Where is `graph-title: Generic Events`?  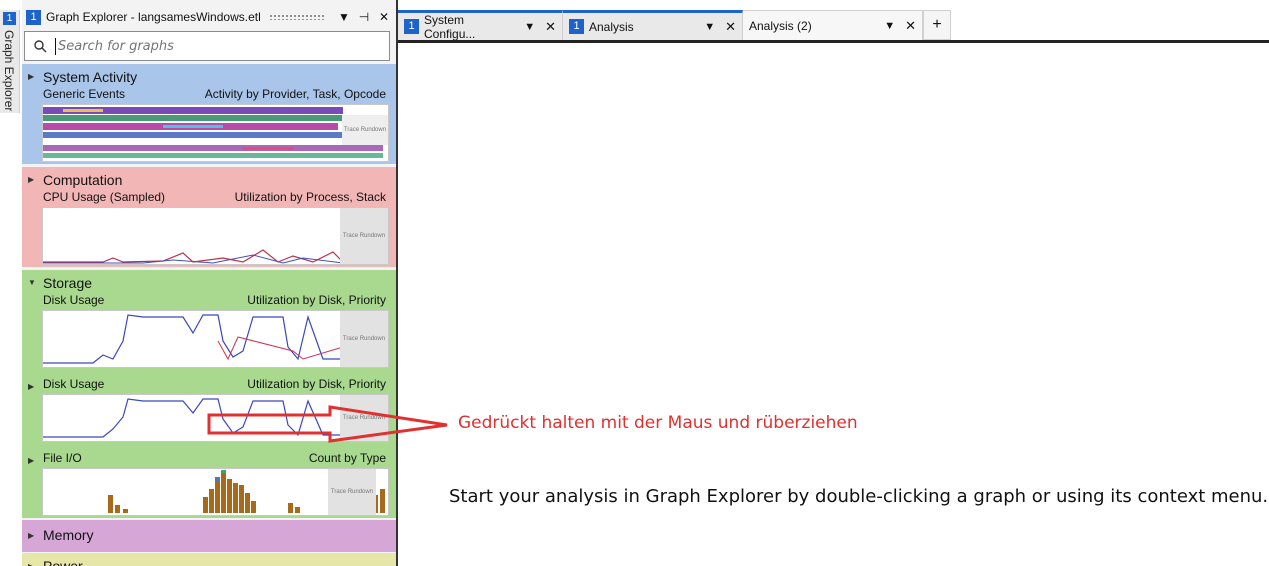
graph-title: Generic Events is located at coordinates (84, 94).